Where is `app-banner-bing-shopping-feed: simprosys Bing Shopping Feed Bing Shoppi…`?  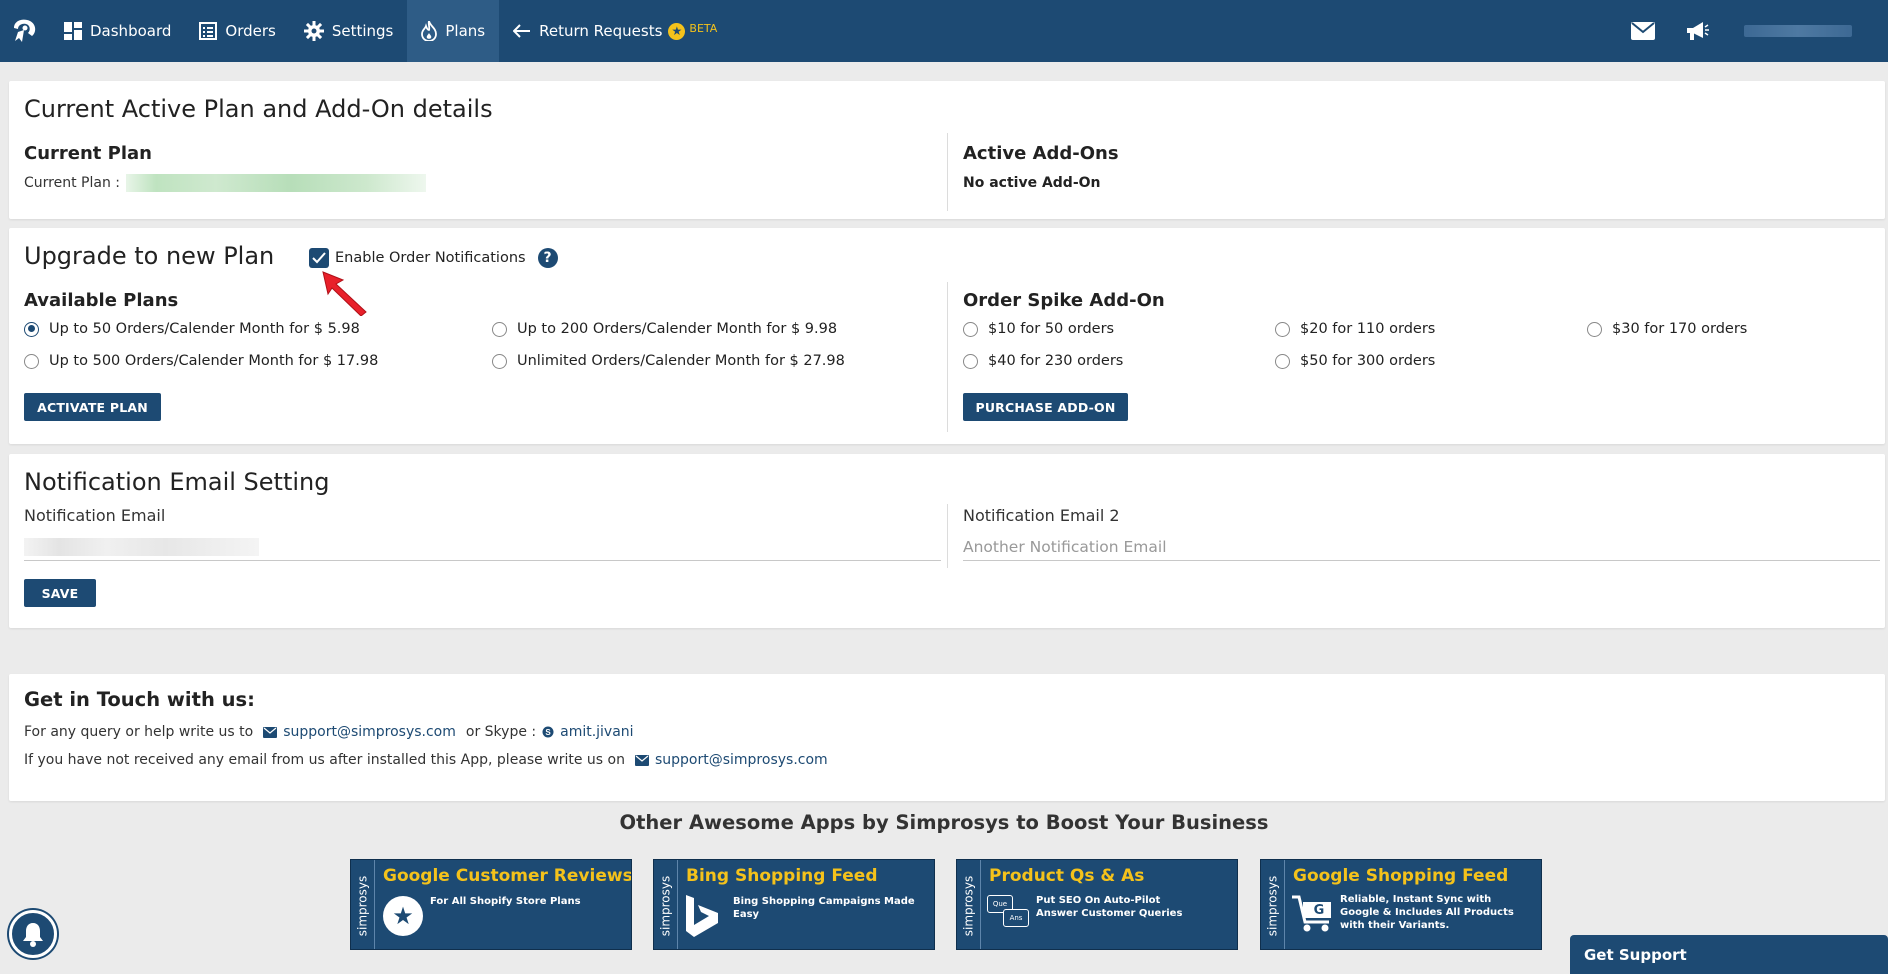 app-banner-bing-shopping-feed: simprosys Bing Shopping Feed Bing Shoppi… is located at coordinates (794, 904).